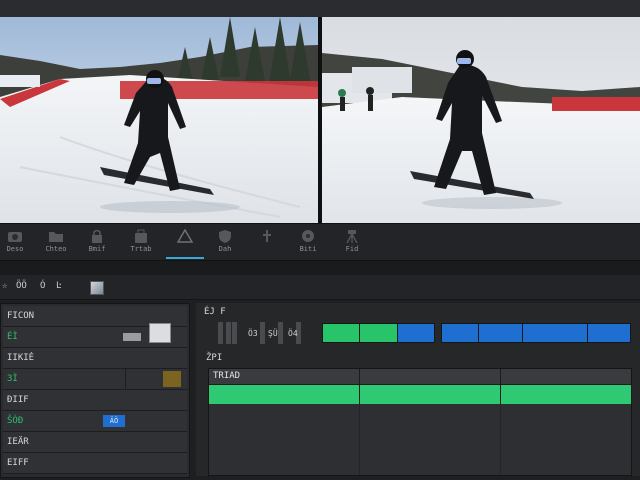 The width and height of the screenshot is (640, 480). What do you see at coordinates (227, 376) in the screenshot?
I see `lane-title: TRIAD` at bounding box center [227, 376].